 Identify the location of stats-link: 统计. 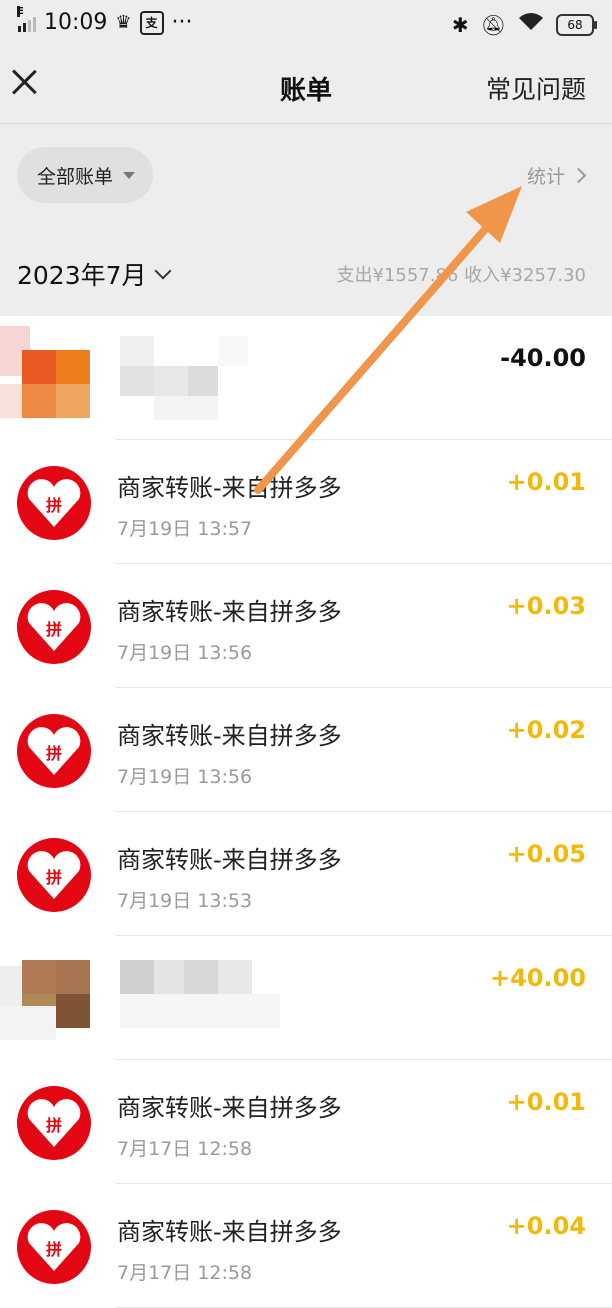
(556, 175).